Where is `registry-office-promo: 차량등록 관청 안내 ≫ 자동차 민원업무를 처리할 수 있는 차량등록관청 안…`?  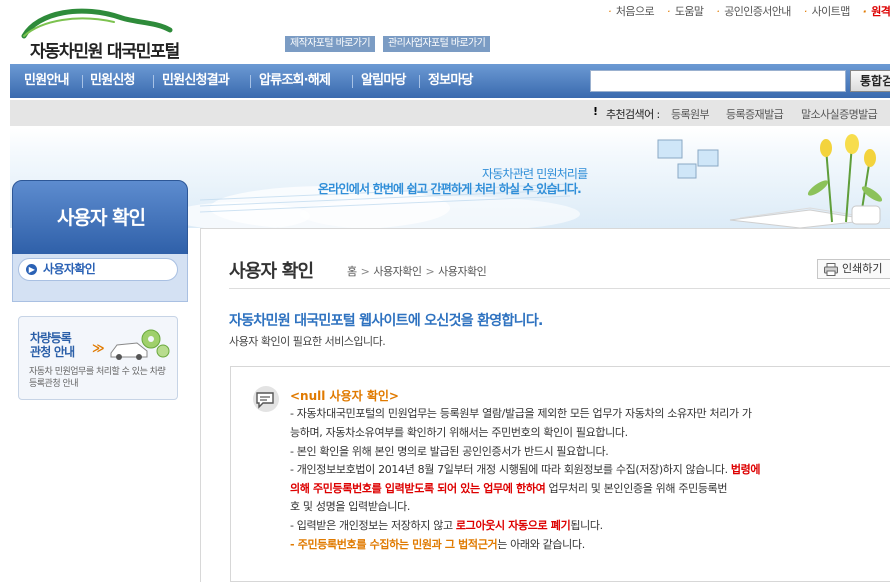
registry-office-promo: 차량등록 관청 안내 ≫ 자동차 민원업무를 처리할 수 있는 차량등록관청 안… is located at coordinates (98, 358).